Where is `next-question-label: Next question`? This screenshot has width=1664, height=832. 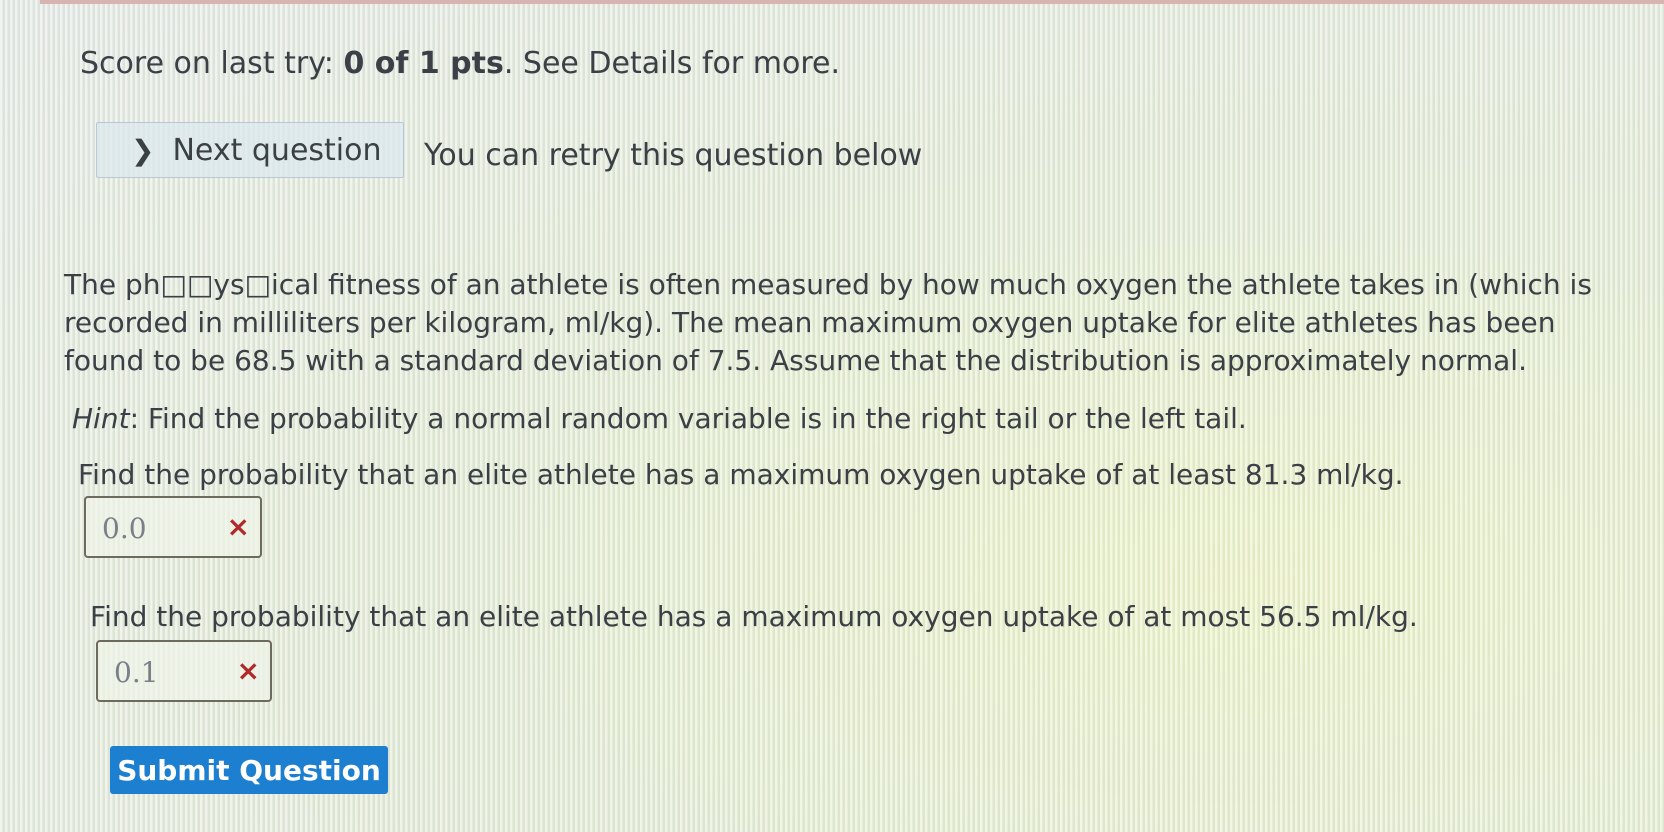 next-question-label: Next question is located at coordinates (277, 150).